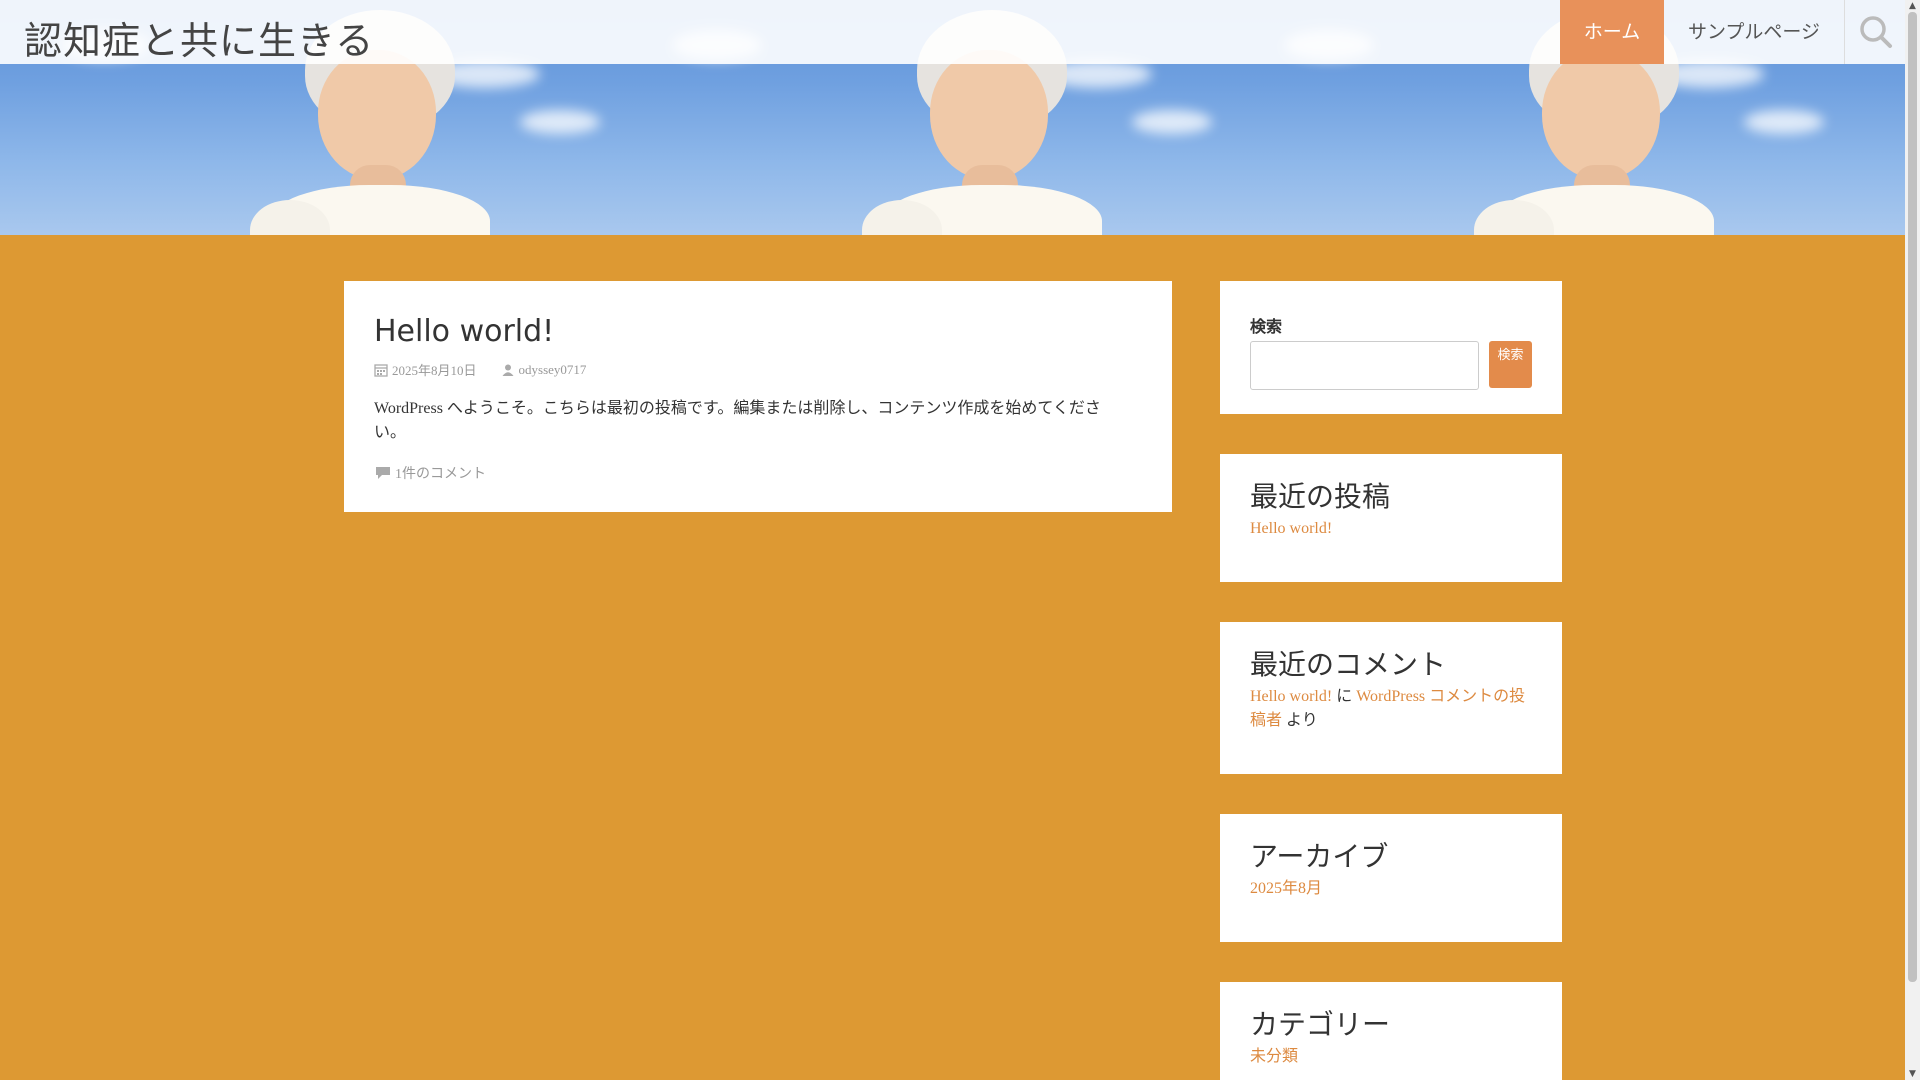  What do you see at coordinates (1391, 878) in the screenshot?
I see `archives-widget: アーカイブ 2025年8月` at bounding box center [1391, 878].